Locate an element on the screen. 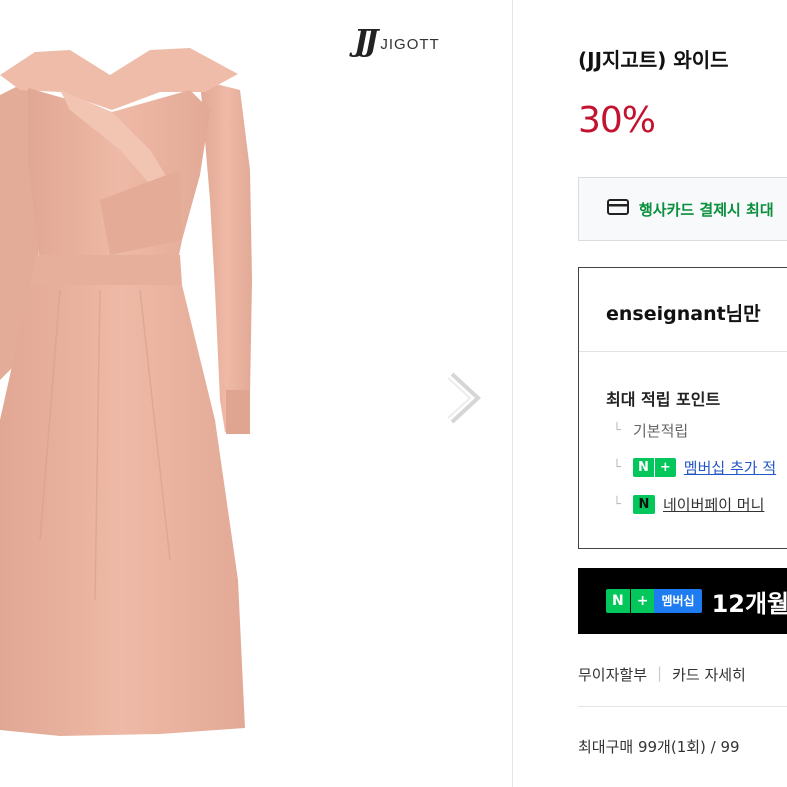  points-row-link: 멤버십 추가 적 is located at coordinates (730, 467).